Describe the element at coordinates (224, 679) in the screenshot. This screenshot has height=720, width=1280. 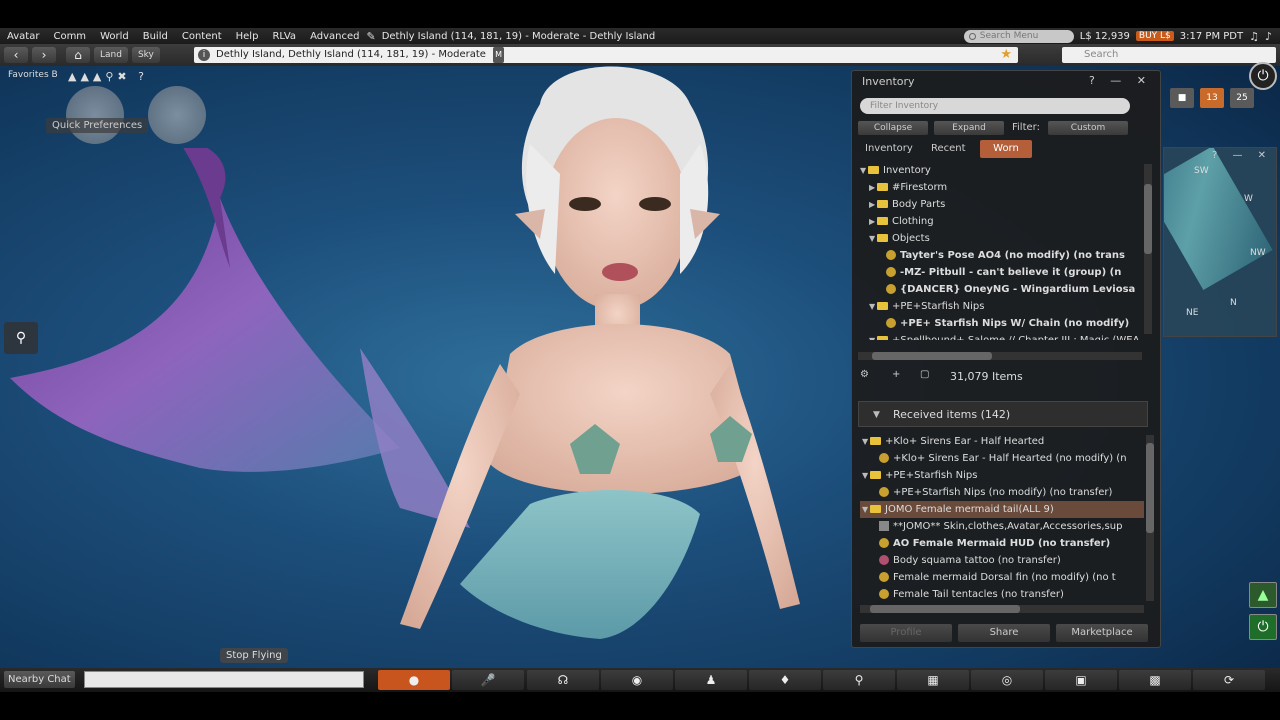
I see `chat-input` at that location.